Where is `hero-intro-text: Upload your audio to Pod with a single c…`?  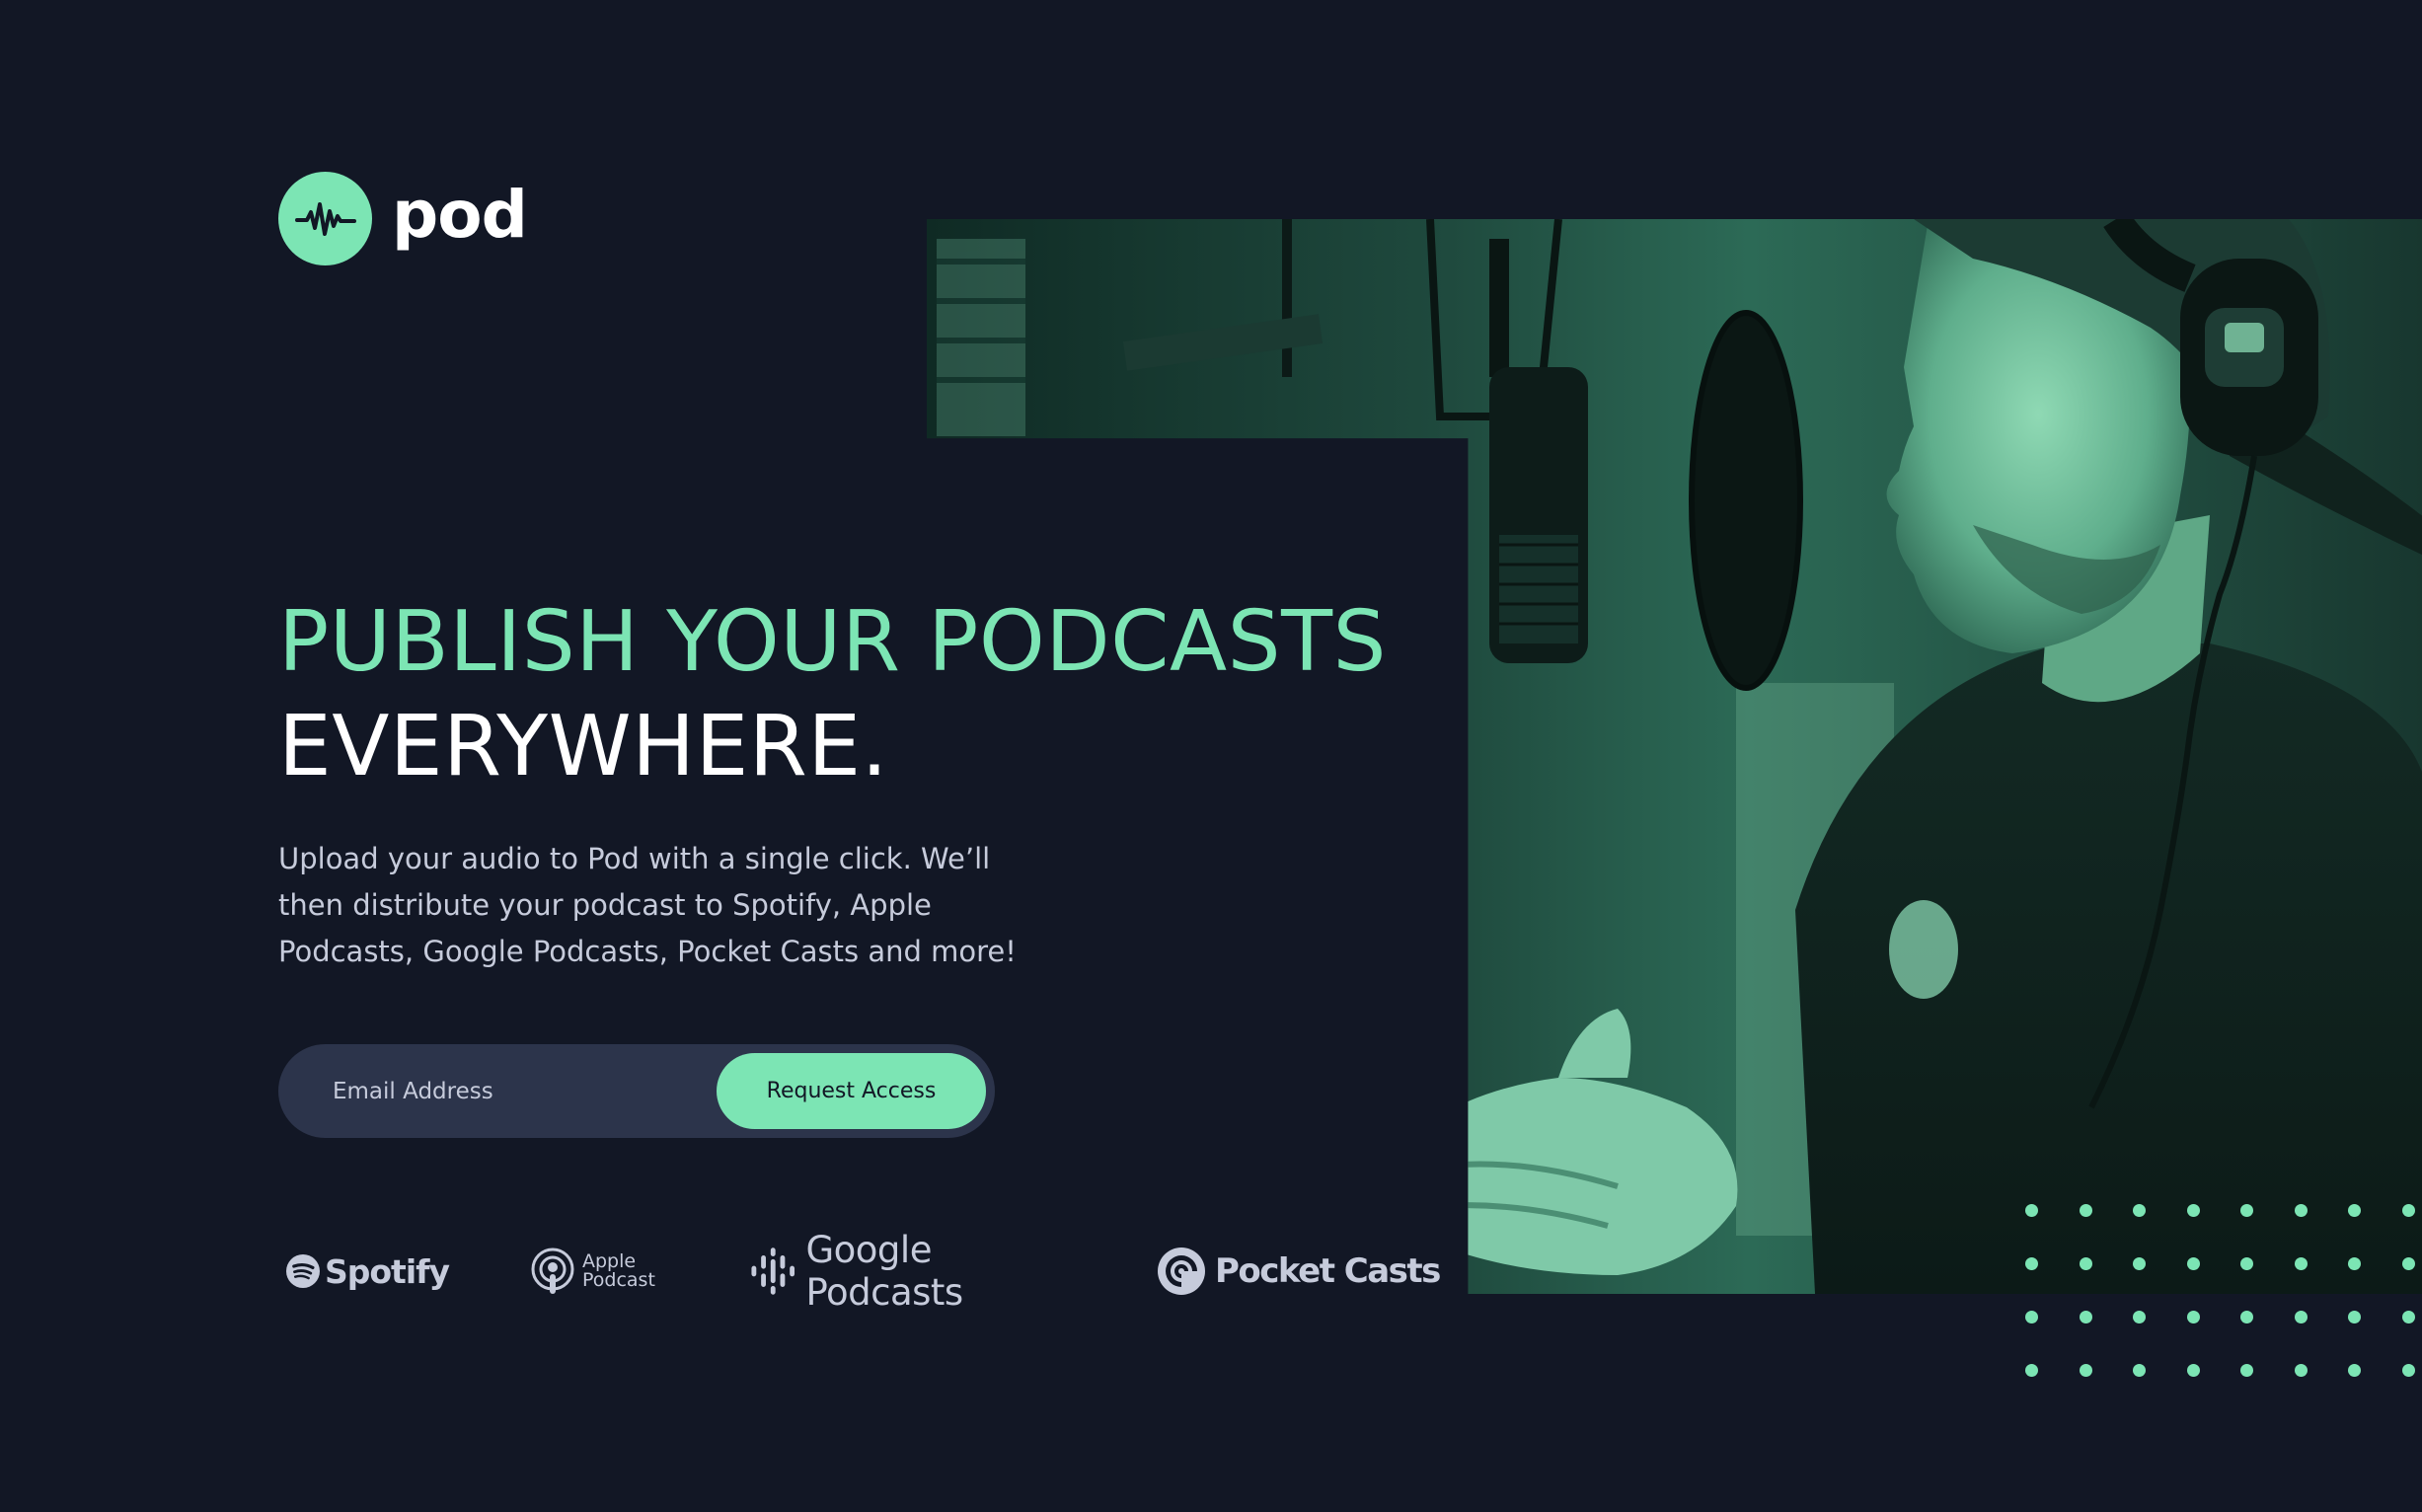 hero-intro-text: Upload your audio to Pod with a single c… is located at coordinates (647, 905).